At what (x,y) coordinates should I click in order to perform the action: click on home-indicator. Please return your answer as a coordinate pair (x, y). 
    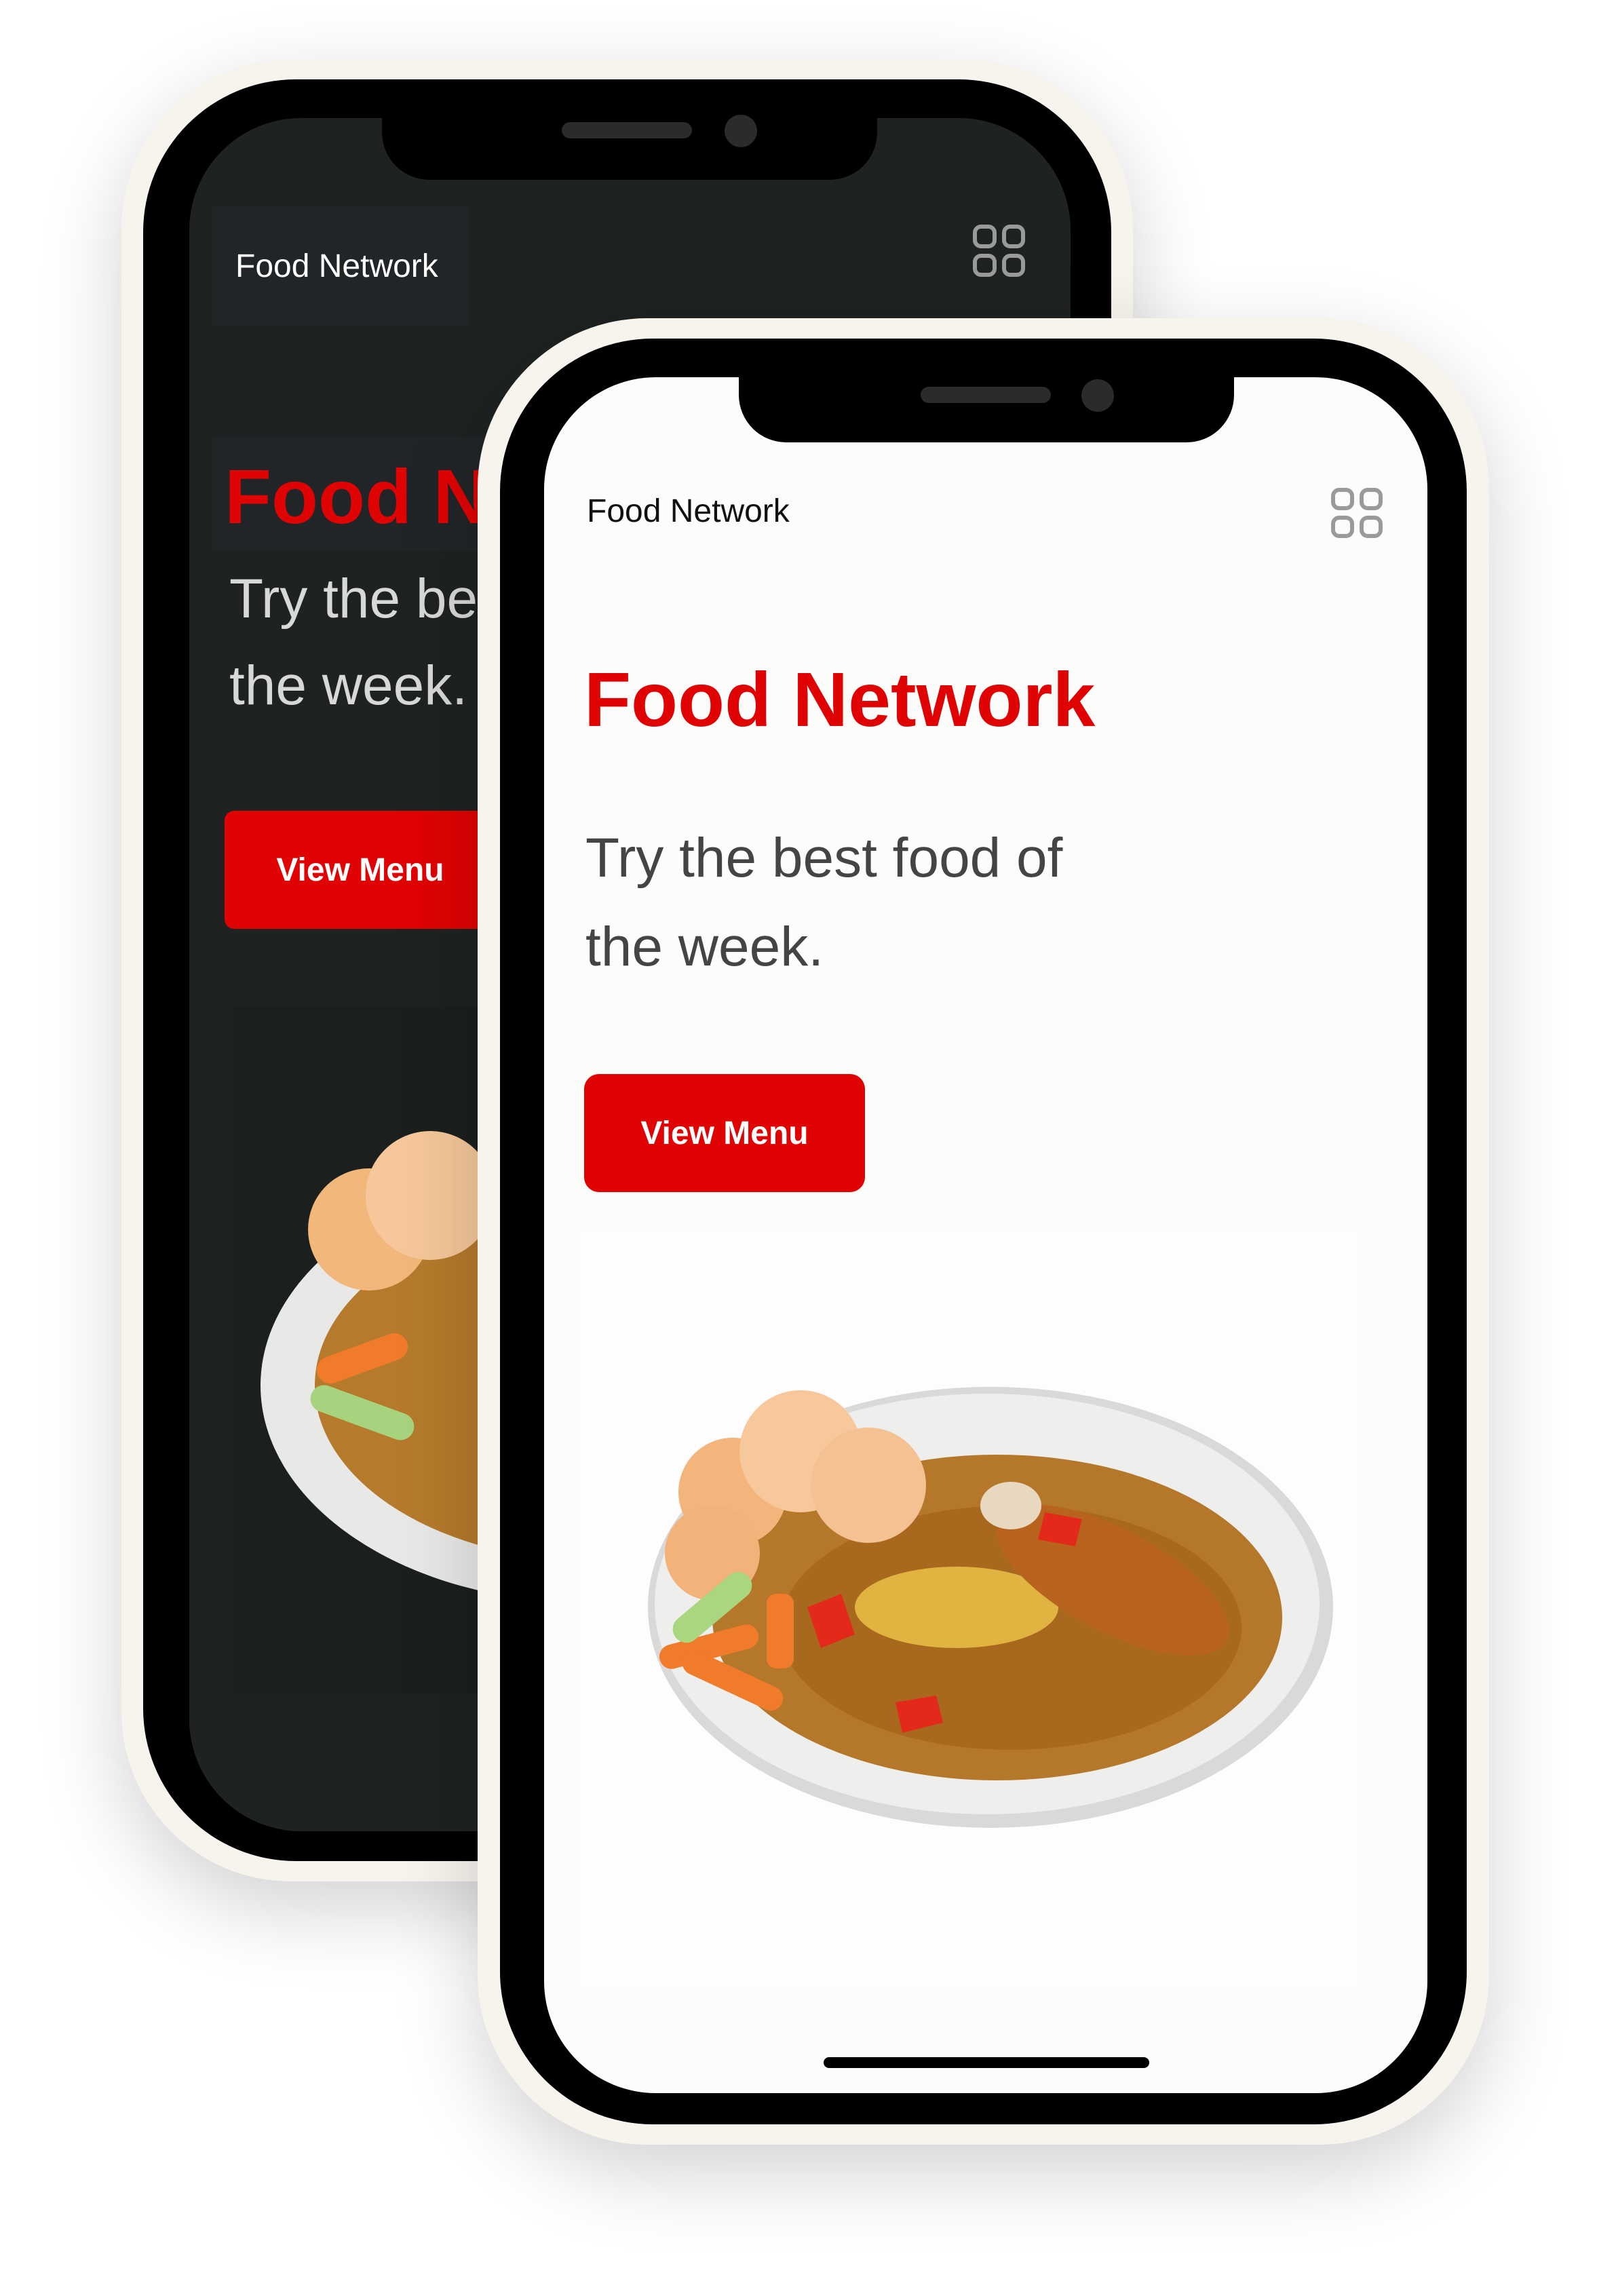
    Looking at the image, I should click on (987, 2062).